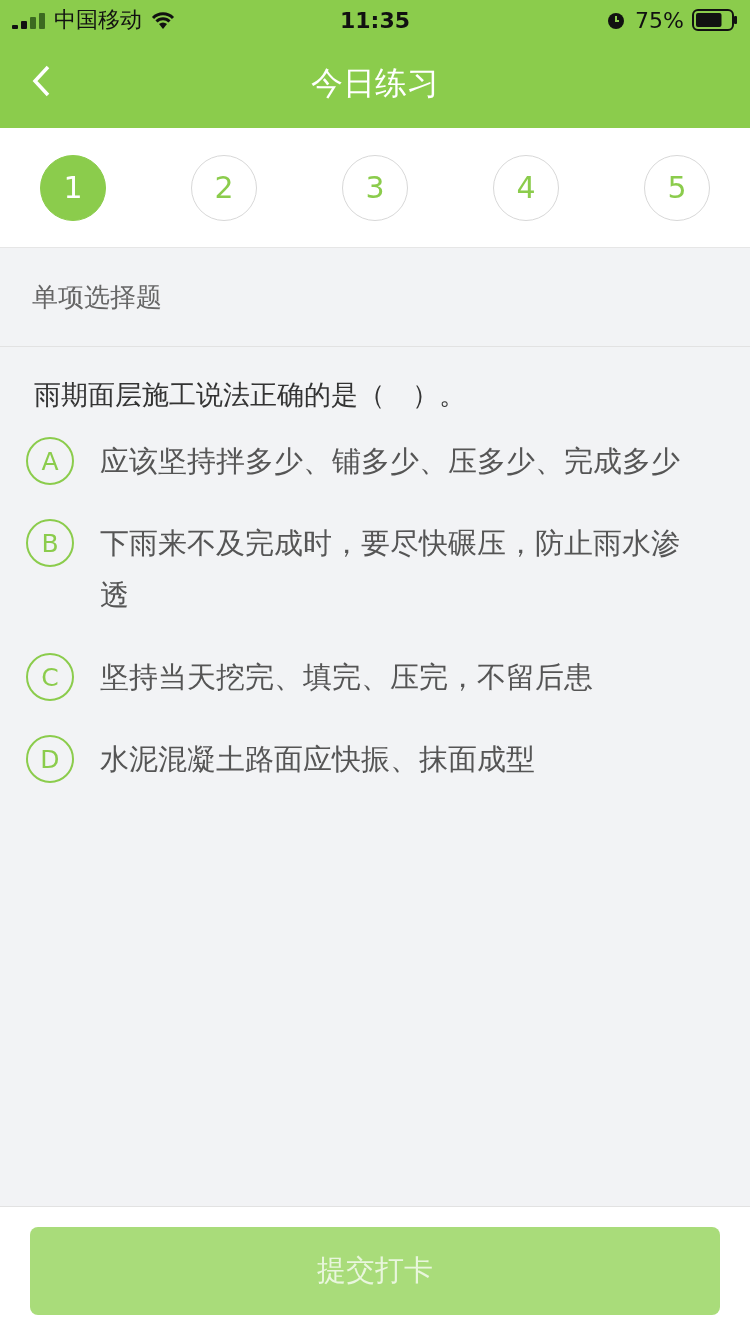 Image resolution: width=750 pixels, height=1334 pixels. What do you see at coordinates (50, 461) in the screenshot?
I see `option-letter: A` at bounding box center [50, 461].